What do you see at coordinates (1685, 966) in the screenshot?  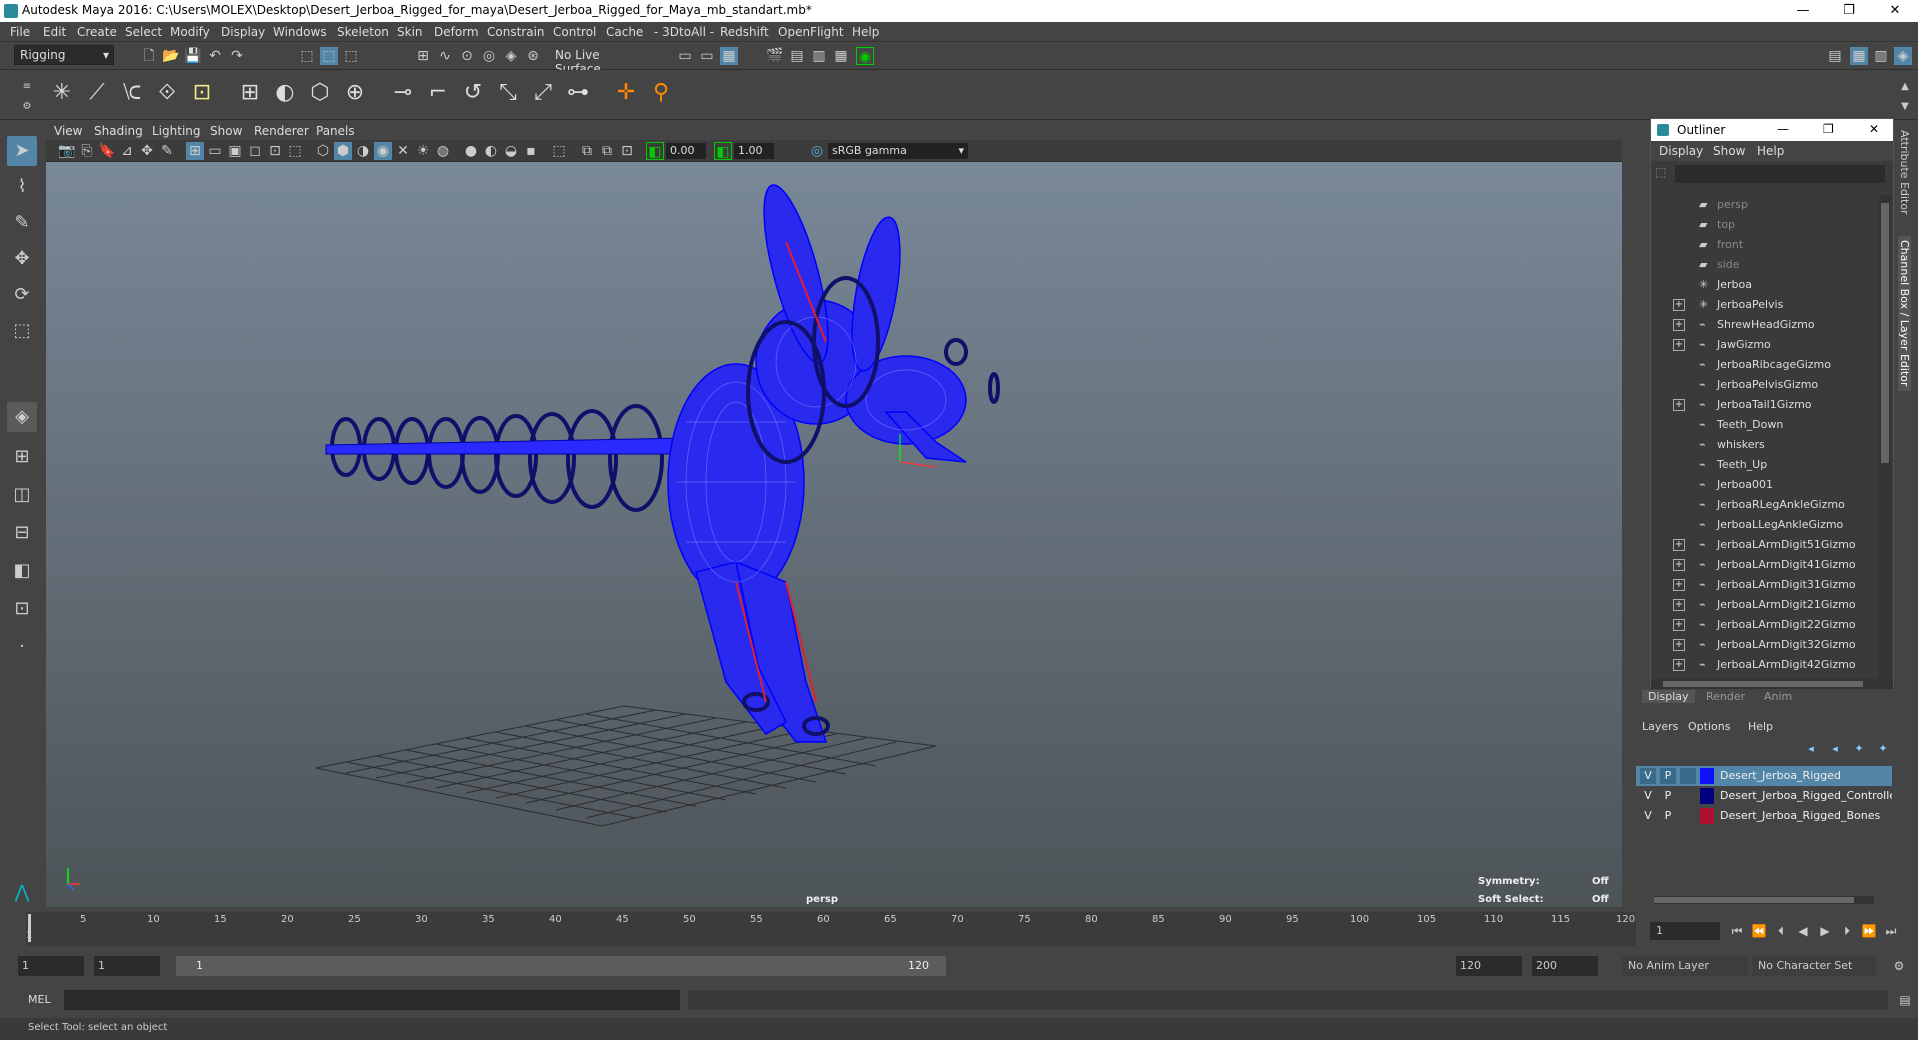 I see `anim-layer-dropdown: No Anim Layer` at bounding box center [1685, 966].